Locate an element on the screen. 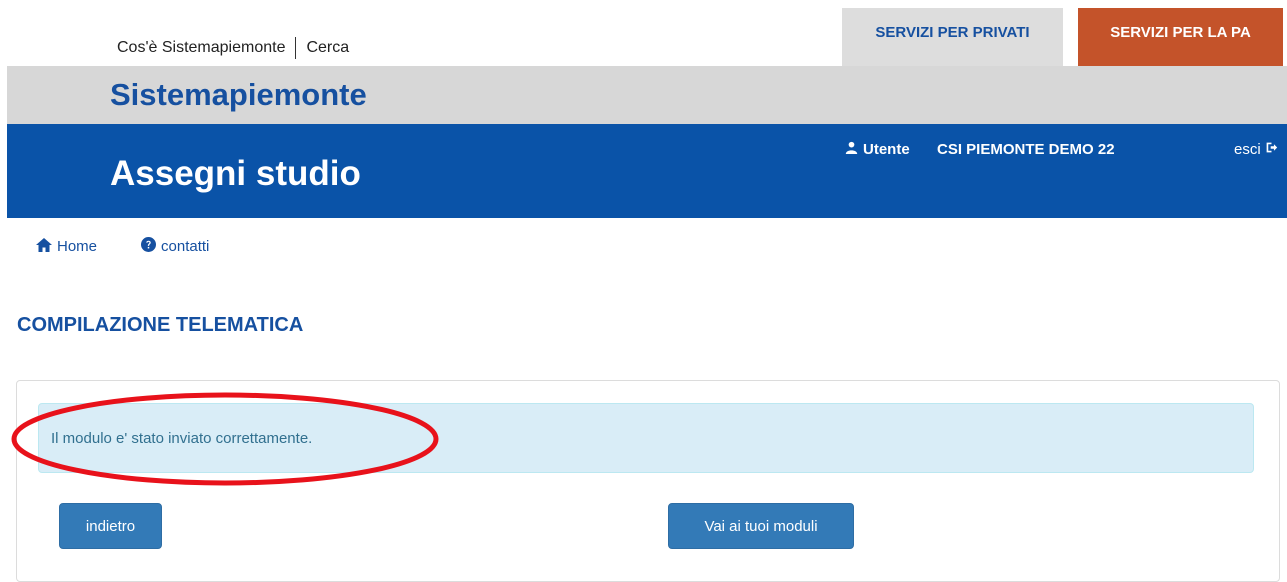 This screenshot has height=582, width=1287. question-circle-icon is located at coordinates (151, 246).